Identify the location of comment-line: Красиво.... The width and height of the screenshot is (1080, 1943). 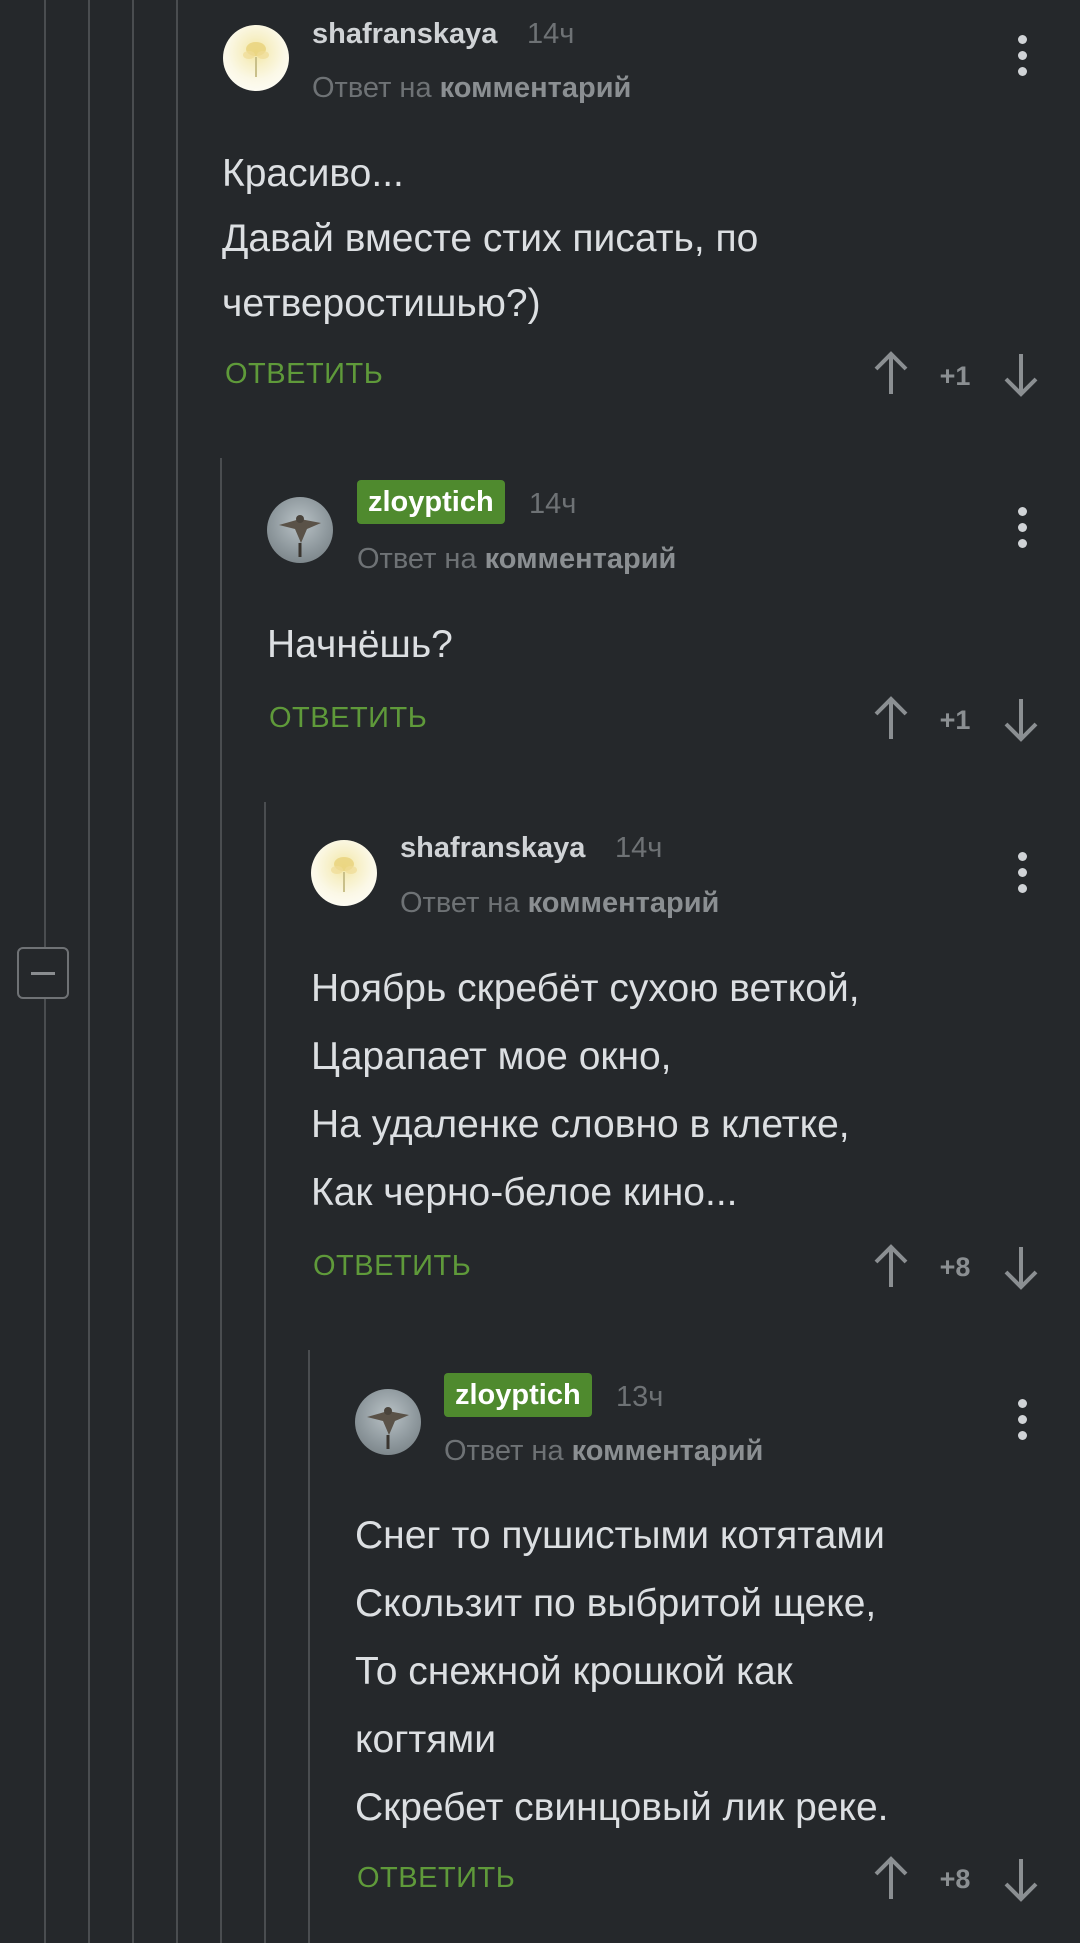
(313, 173).